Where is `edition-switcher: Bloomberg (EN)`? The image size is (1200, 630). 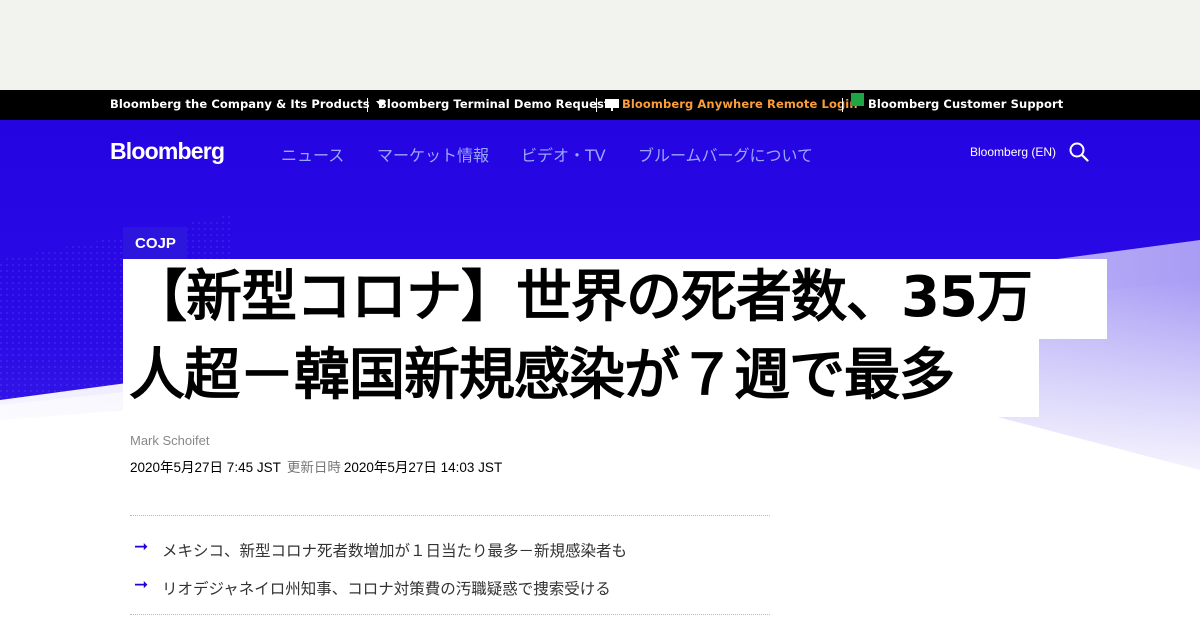
edition-switcher: Bloomberg (EN) is located at coordinates (1013, 152).